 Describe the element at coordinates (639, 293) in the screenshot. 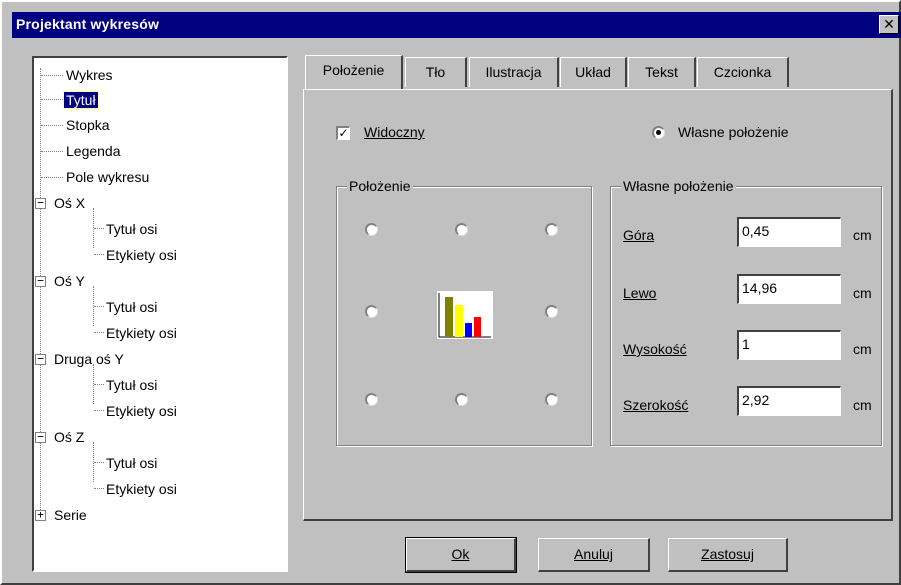

I see `left-field-label: Lewo` at that location.